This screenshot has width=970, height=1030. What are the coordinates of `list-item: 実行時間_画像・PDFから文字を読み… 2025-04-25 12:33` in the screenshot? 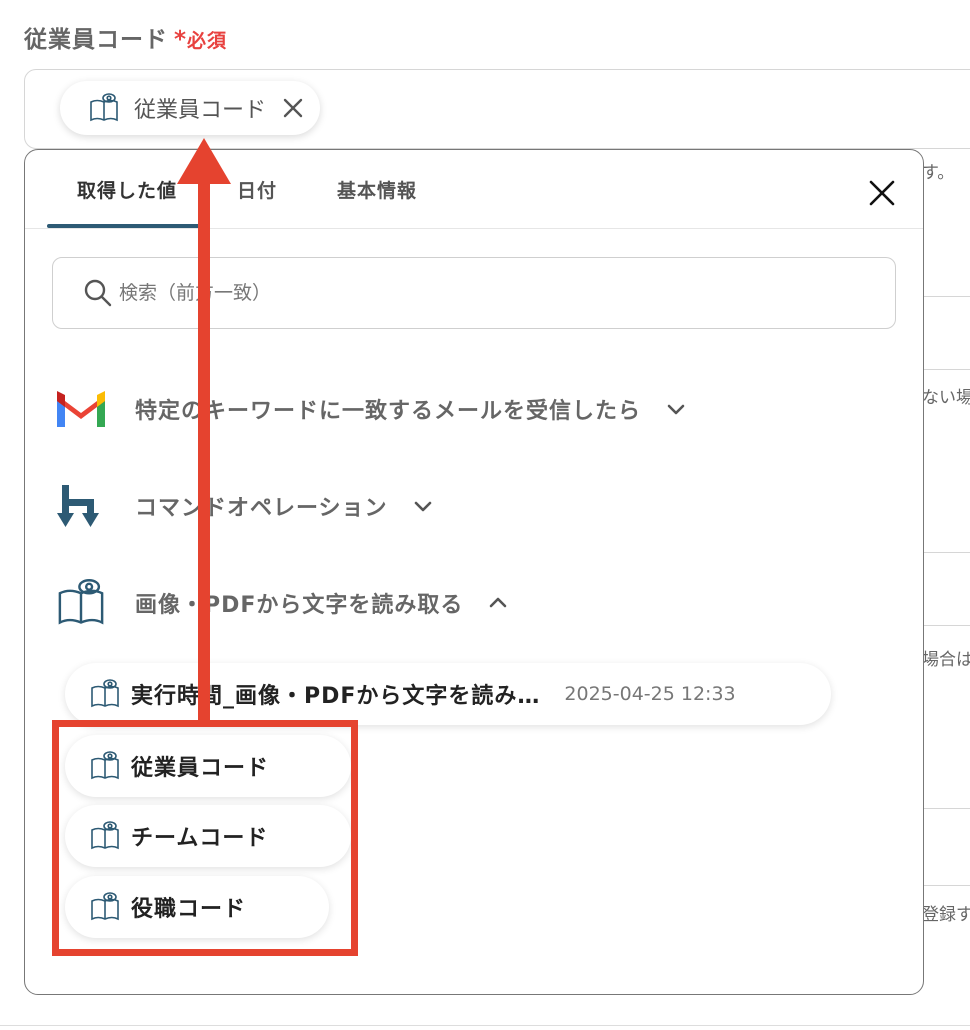 It's located at (448, 694).